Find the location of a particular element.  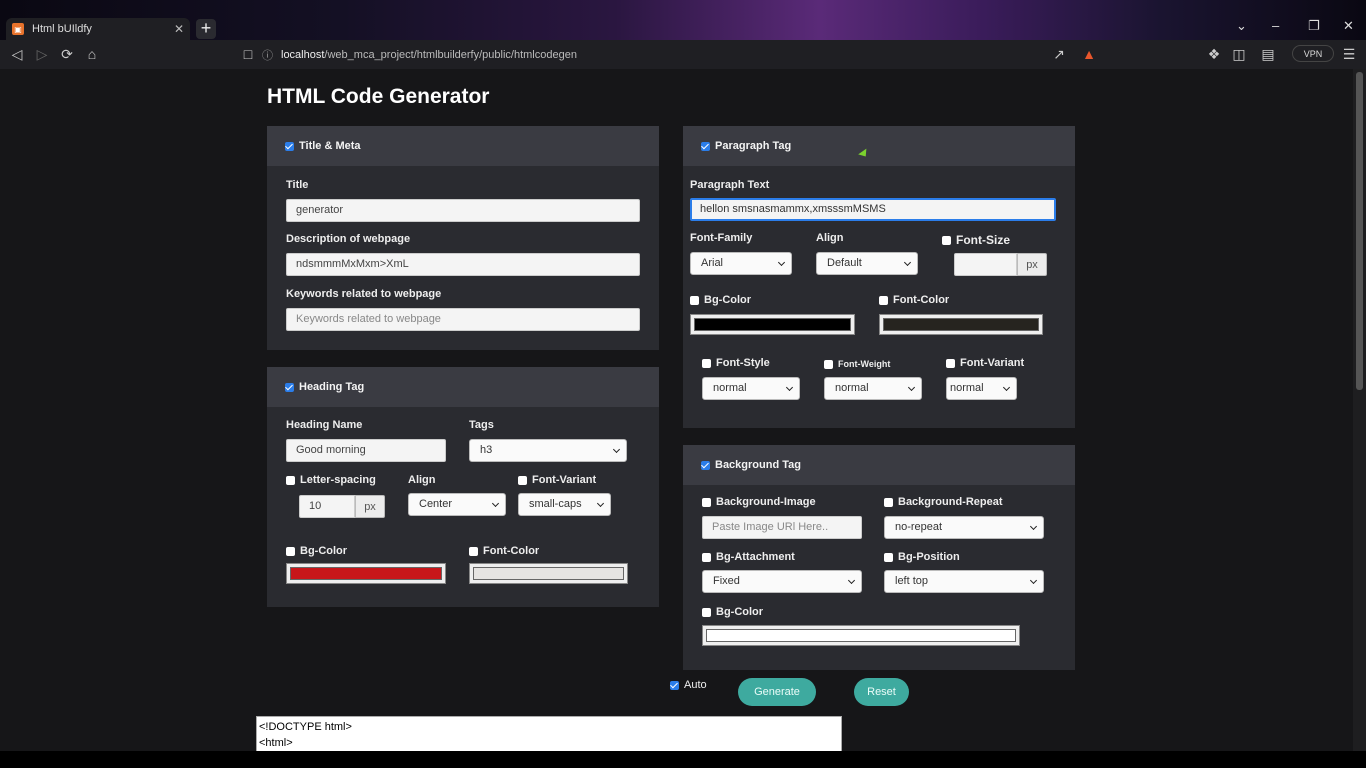

description-label: Description of webpage is located at coordinates (348, 239).